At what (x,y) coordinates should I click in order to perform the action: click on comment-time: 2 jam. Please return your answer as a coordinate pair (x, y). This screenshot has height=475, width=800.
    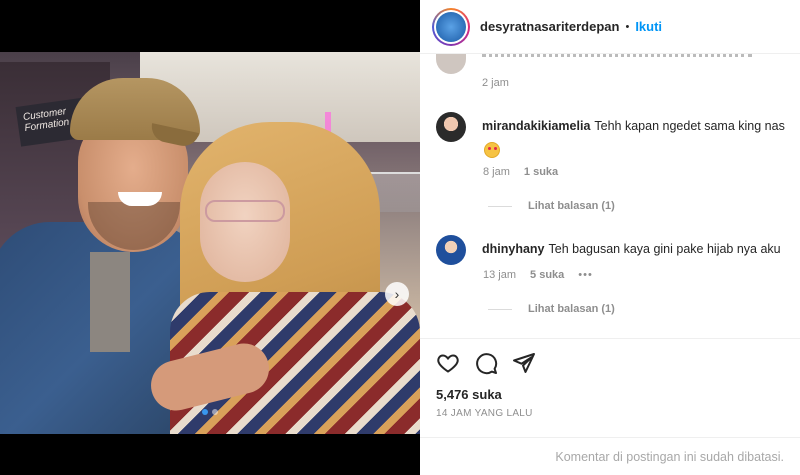
    Looking at the image, I should click on (495, 83).